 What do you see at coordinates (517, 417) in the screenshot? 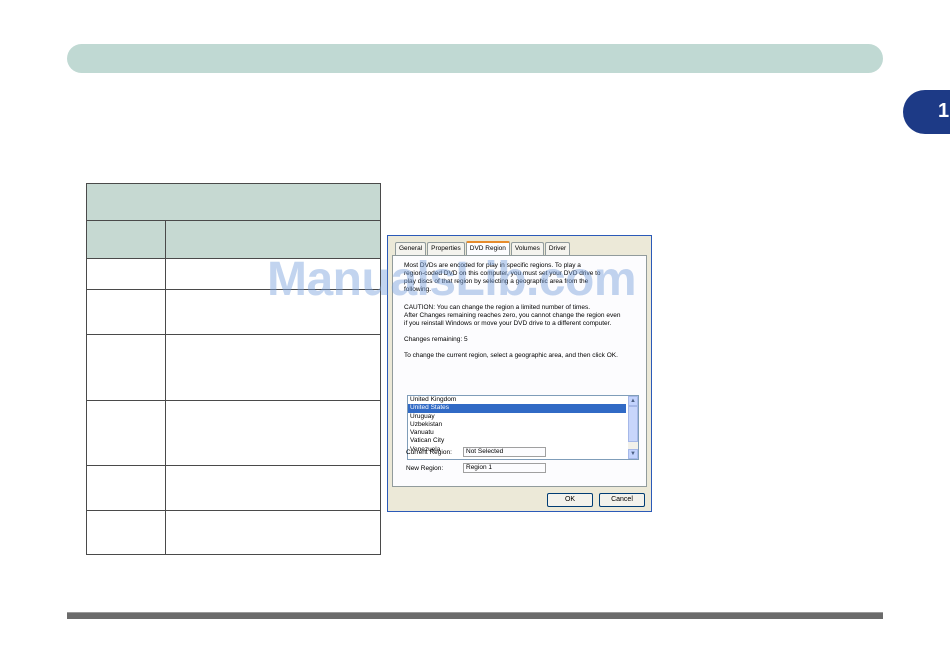
I see `list-item: Uruguay` at bounding box center [517, 417].